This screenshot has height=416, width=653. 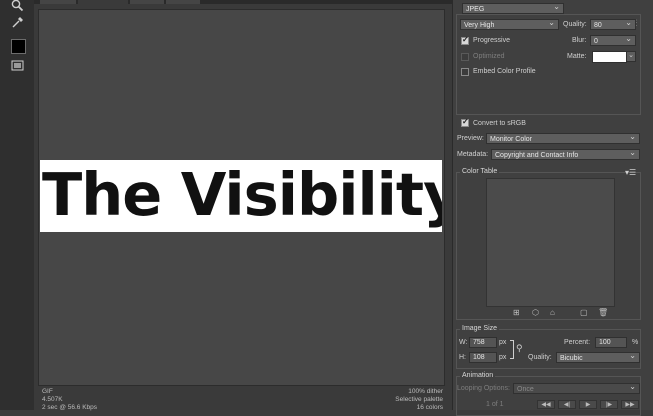 I want to click on tool-strip, so click(x=17, y=205).